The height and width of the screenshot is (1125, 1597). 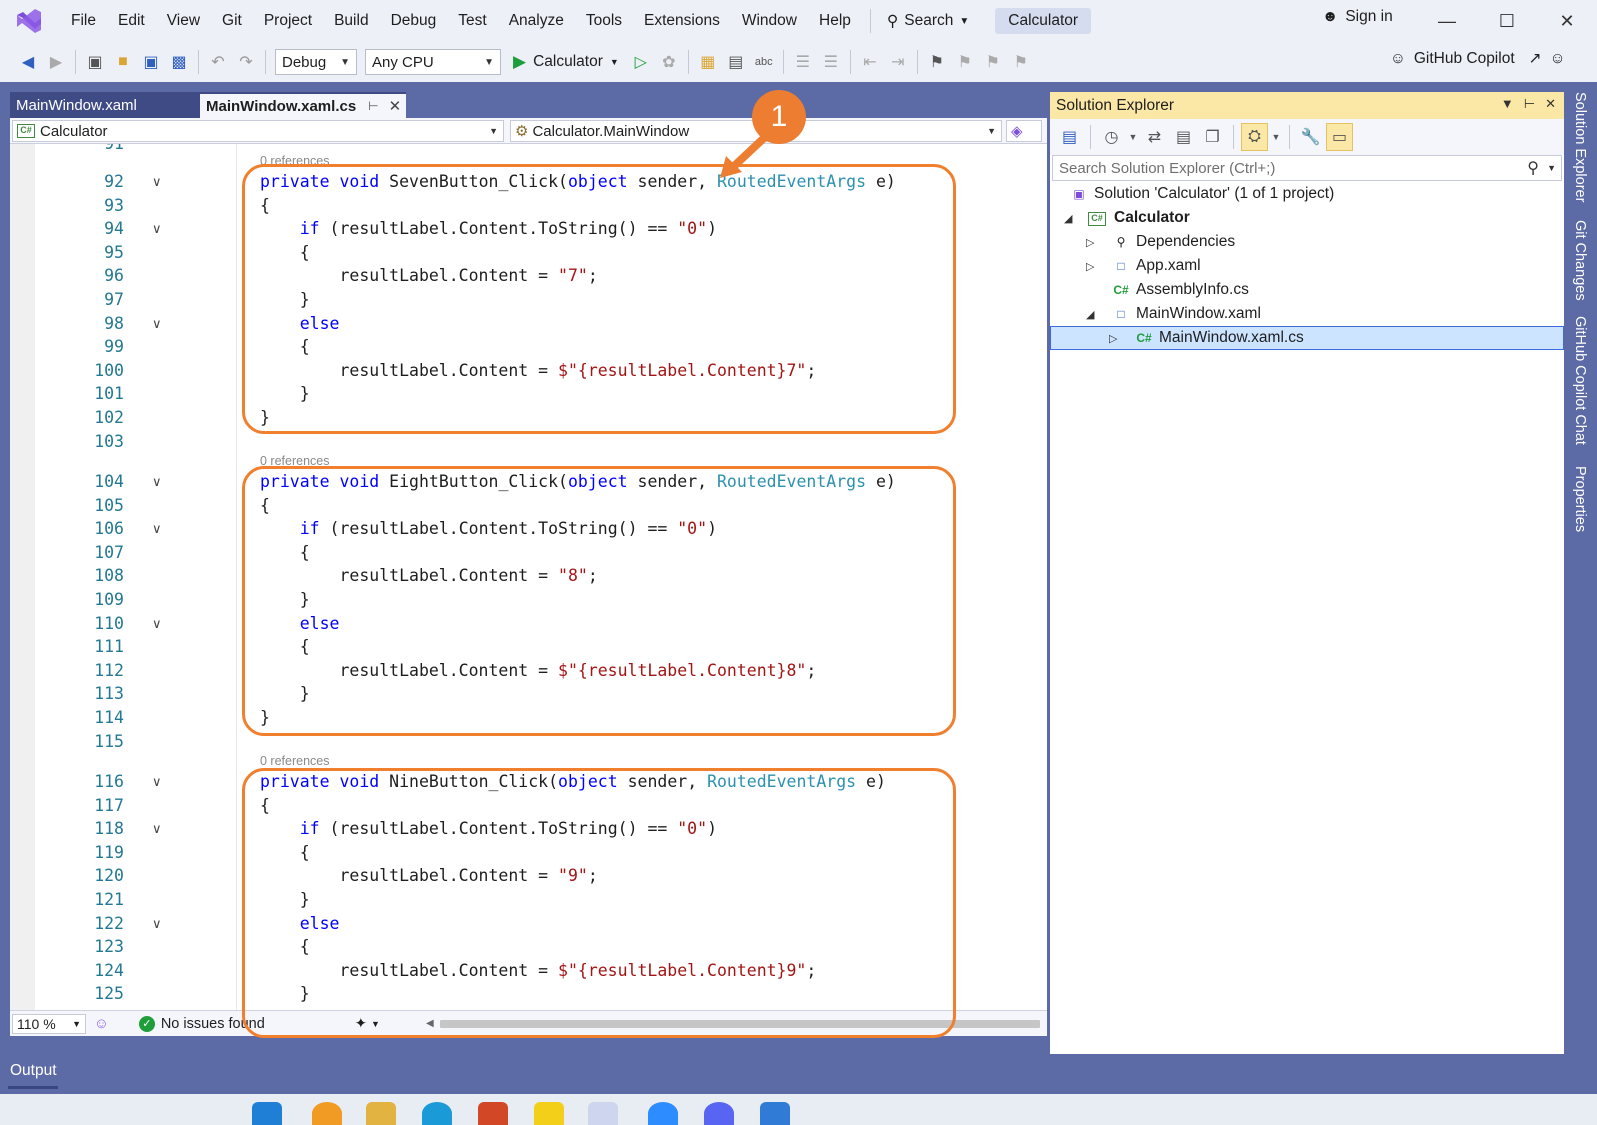 I want to click on feedback-icon: ☺, so click(x=1558, y=59).